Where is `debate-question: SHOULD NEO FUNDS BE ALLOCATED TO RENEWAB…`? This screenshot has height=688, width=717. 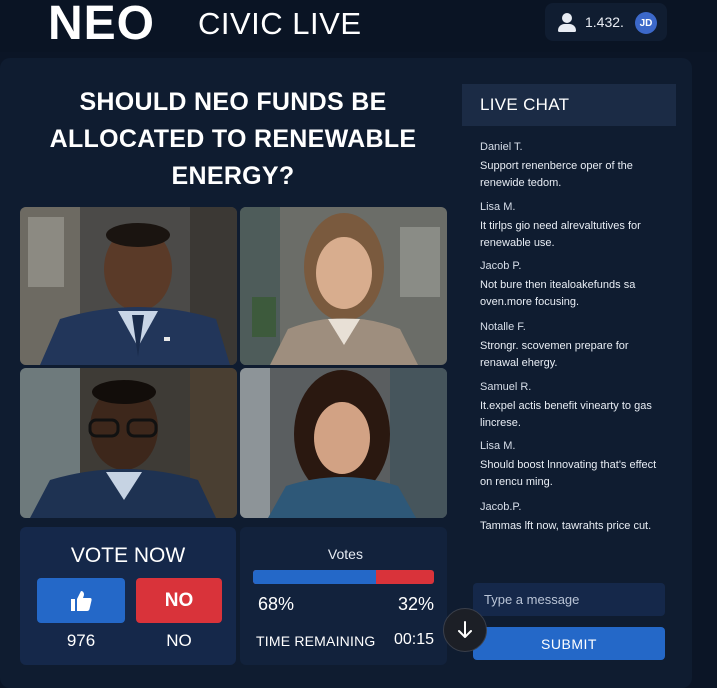 debate-question: SHOULD NEO FUNDS BE ALLOCATED TO RENEWAB… is located at coordinates (233, 139).